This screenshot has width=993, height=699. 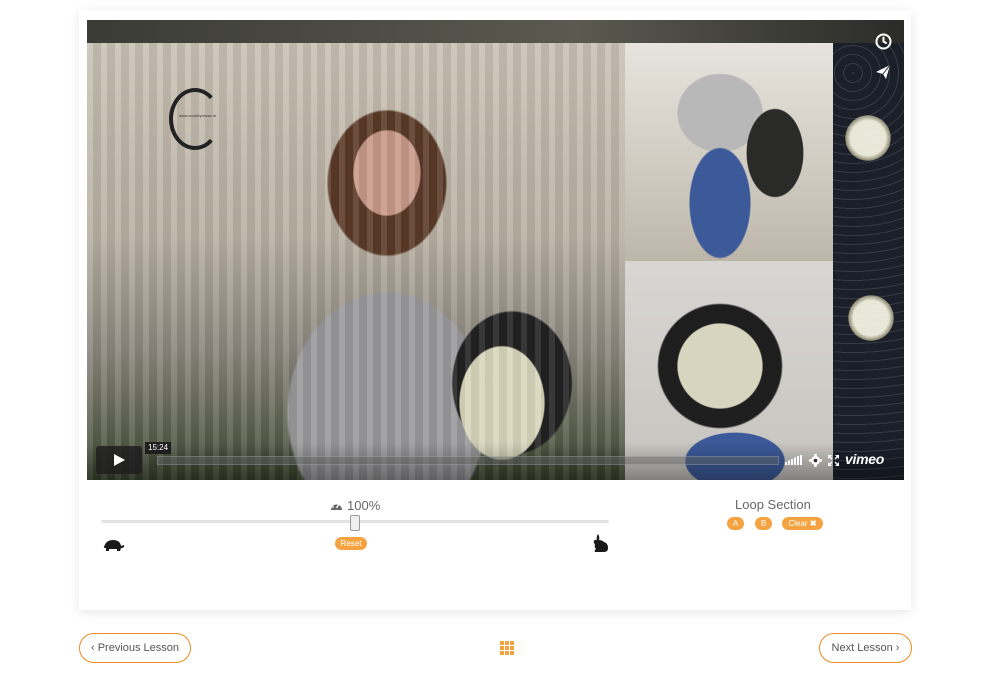 I want to click on chevron-left-icon: ‹, so click(x=92, y=648).